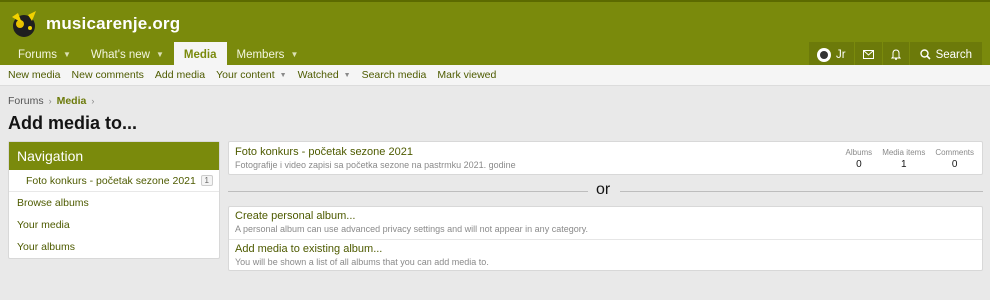  I want to click on search-button: Search, so click(945, 54).